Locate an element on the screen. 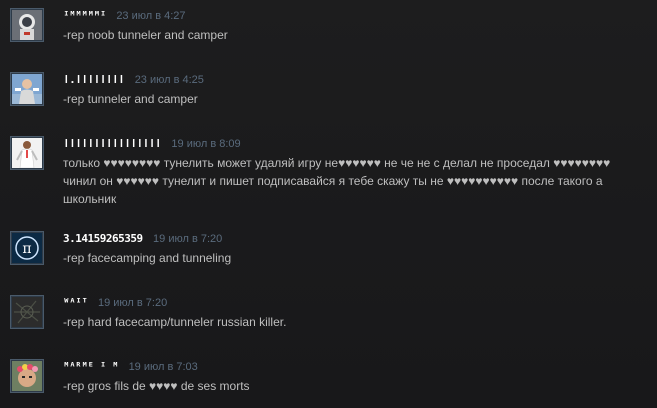 This screenshot has height=408, width=657. pi-avatar-icon: π is located at coordinates (27, 248).